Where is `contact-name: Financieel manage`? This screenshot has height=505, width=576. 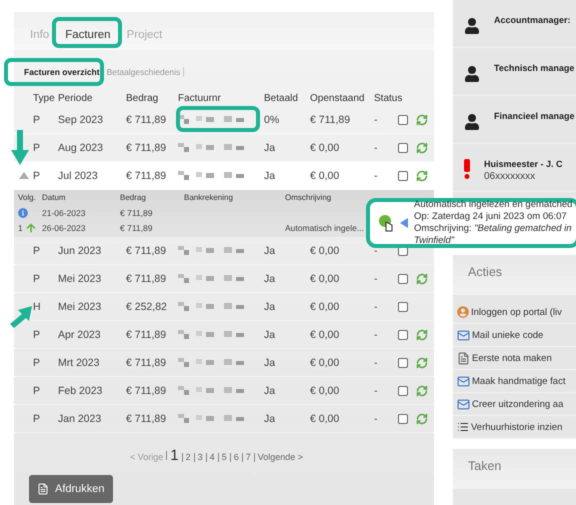
contact-name: Financieel manage is located at coordinates (534, 116).